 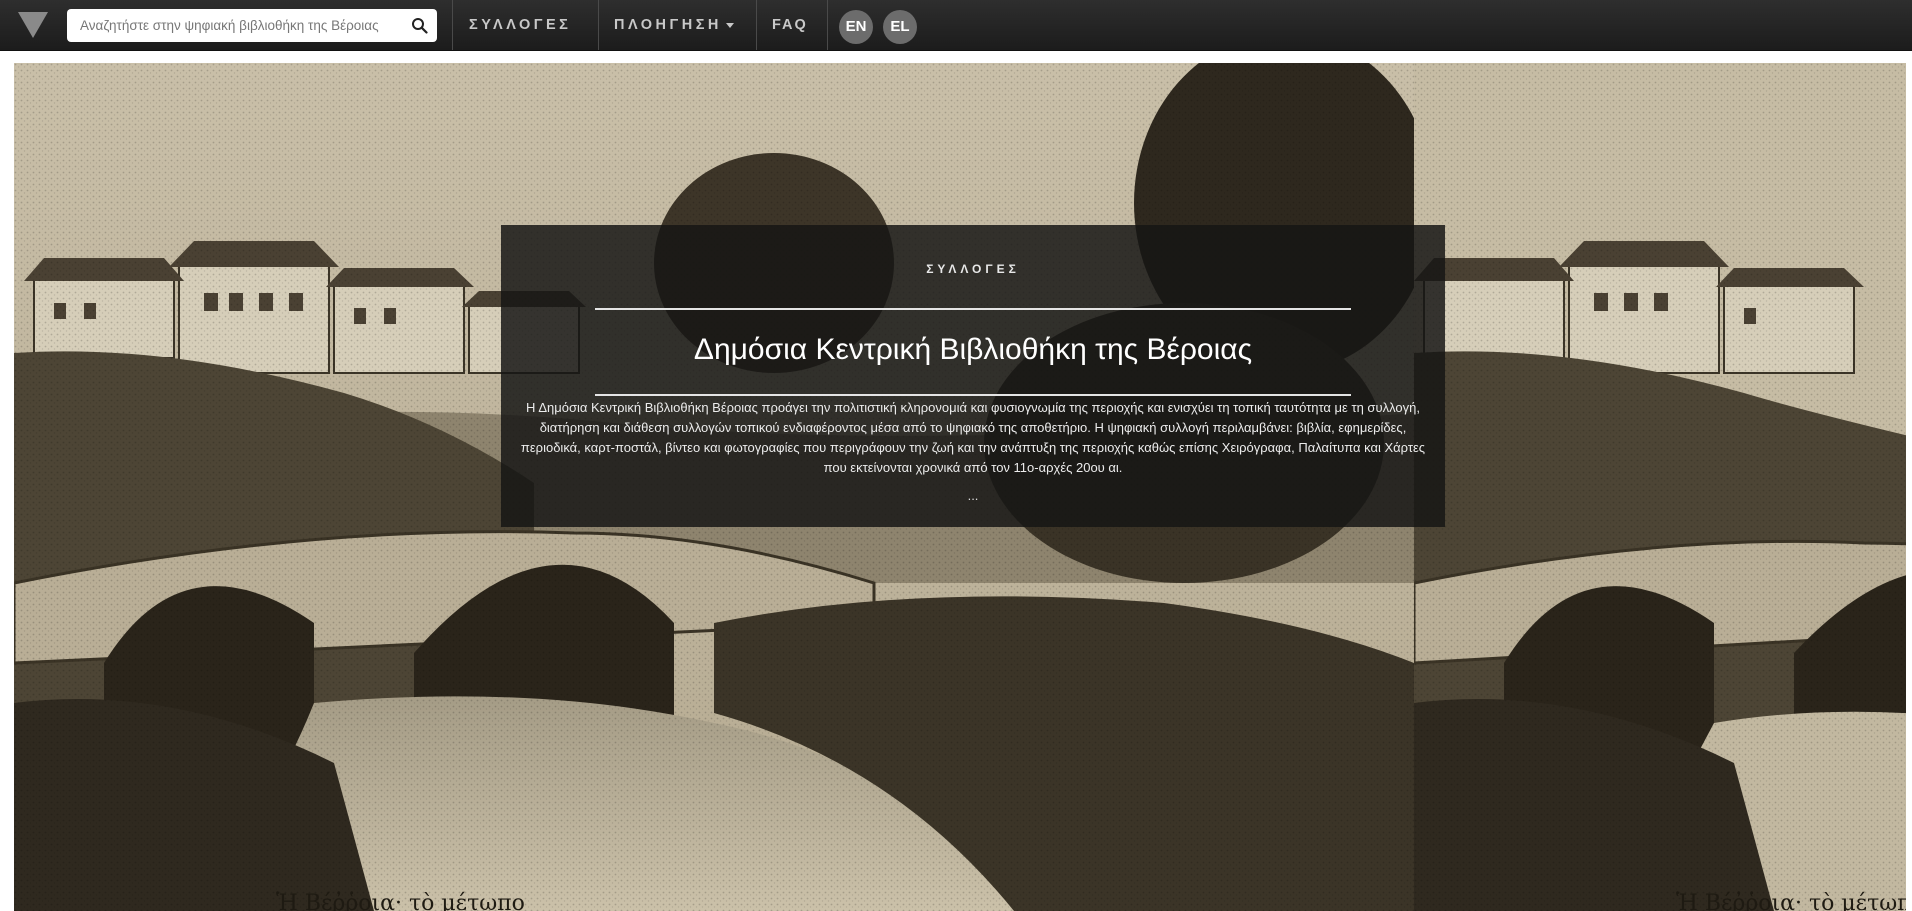 What do you see at coordinates (232, 25) in the screenshot?
I see `search-input` at bounding box center [232, 25].